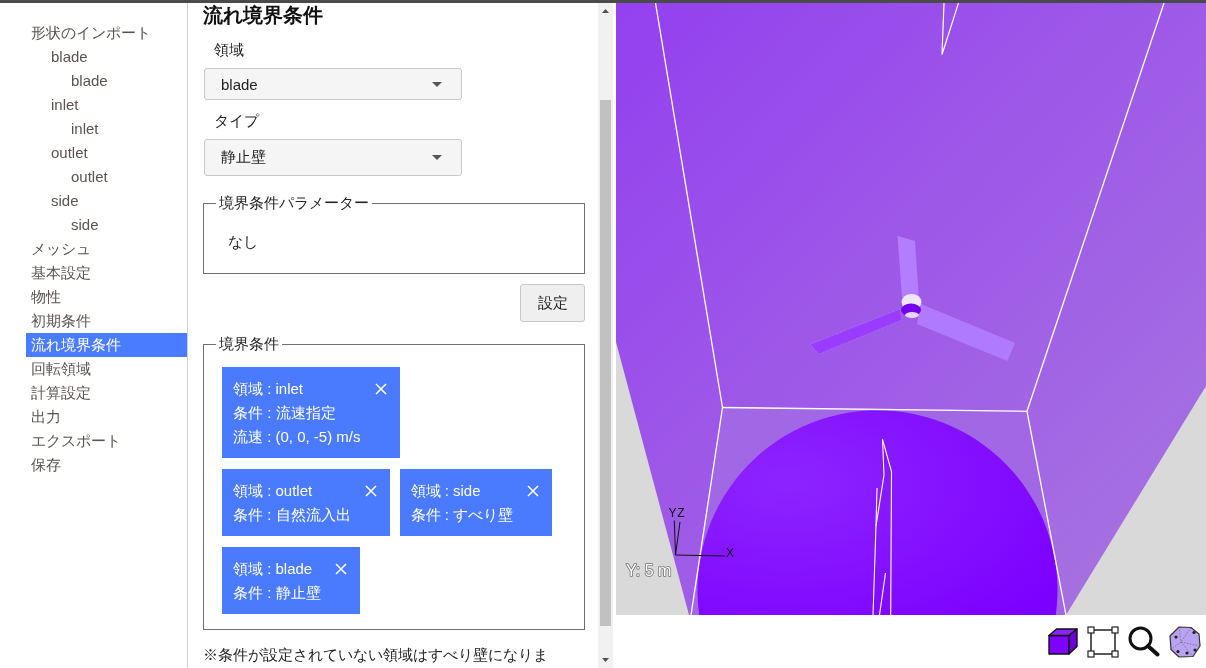 The image size is (1206, 668). Describe the element at coordinates (236, 121) in the screenshot. I see `field-label: タイプ` at that location.